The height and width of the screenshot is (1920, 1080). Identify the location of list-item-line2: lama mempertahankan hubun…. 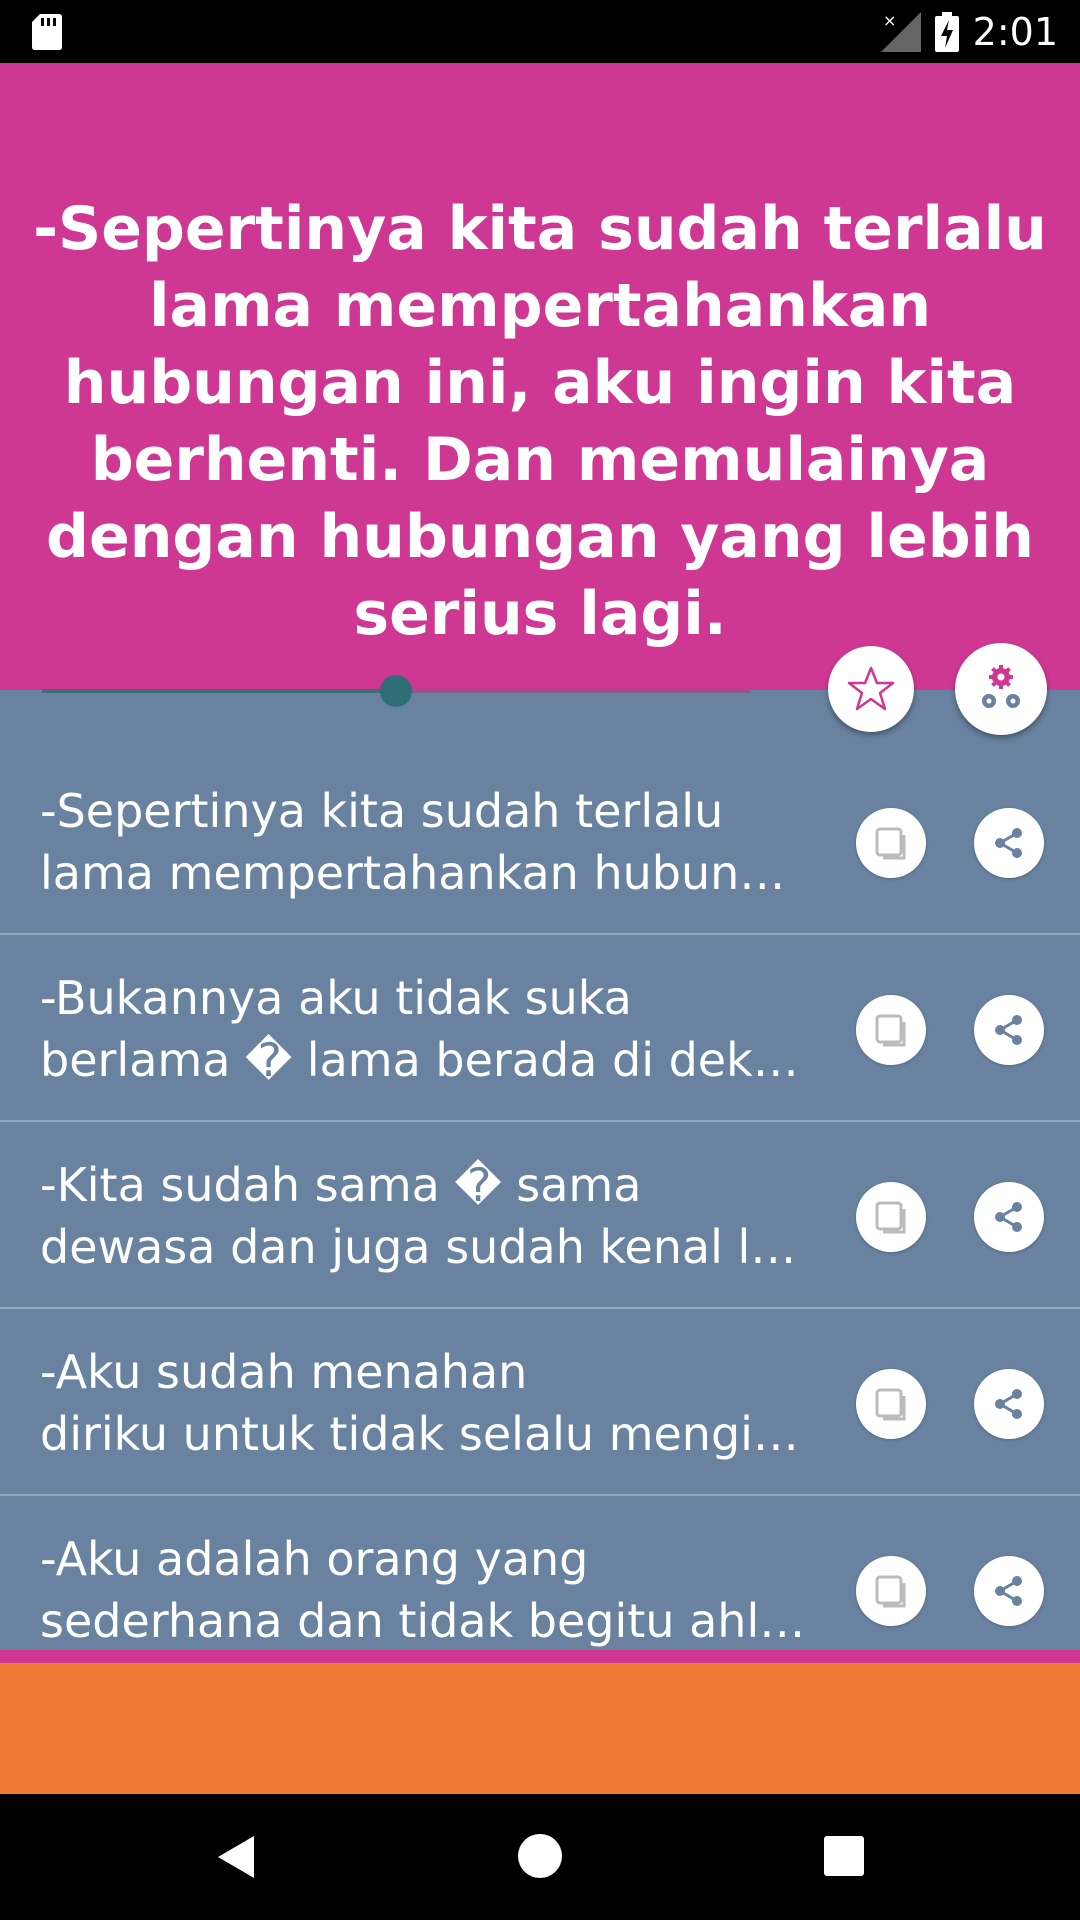
(413, 873).